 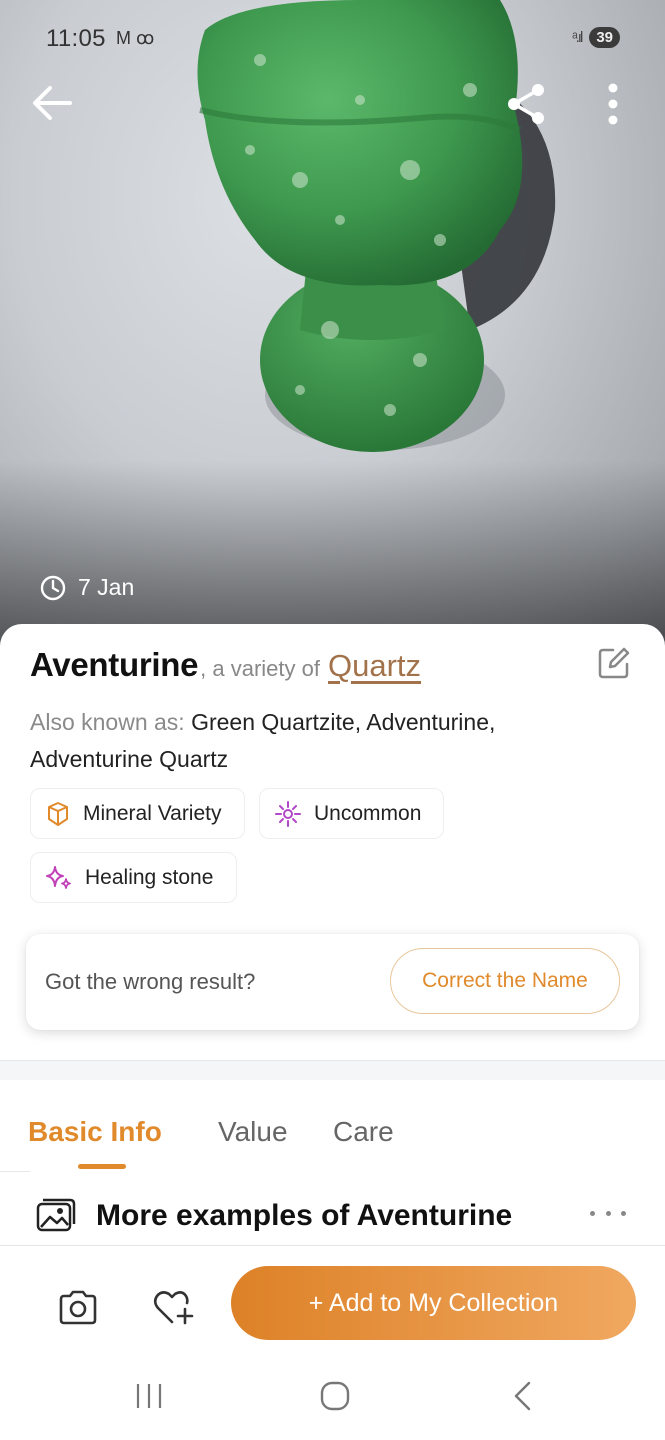 I want to click on chevron-left-icon, so click(x=522, y=1396).